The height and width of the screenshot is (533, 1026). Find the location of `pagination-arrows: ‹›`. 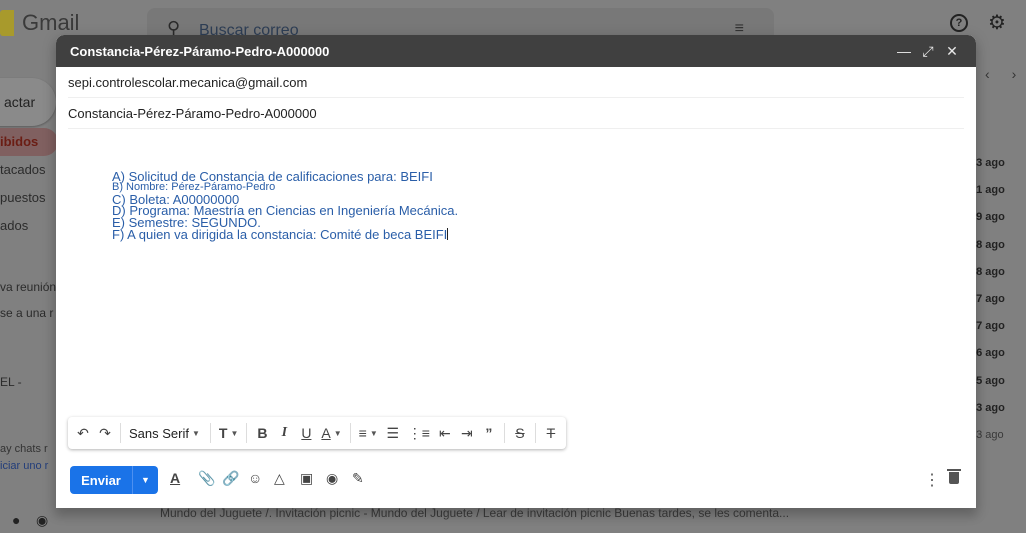

pagination-arrows: ‹› is located at coordinates (1005, 74).